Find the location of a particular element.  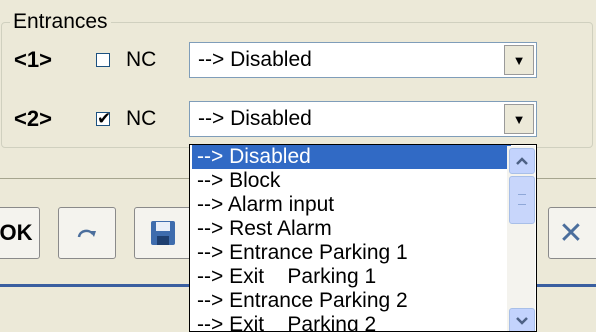

ok-label: OK is located at coordinates (16, 232).